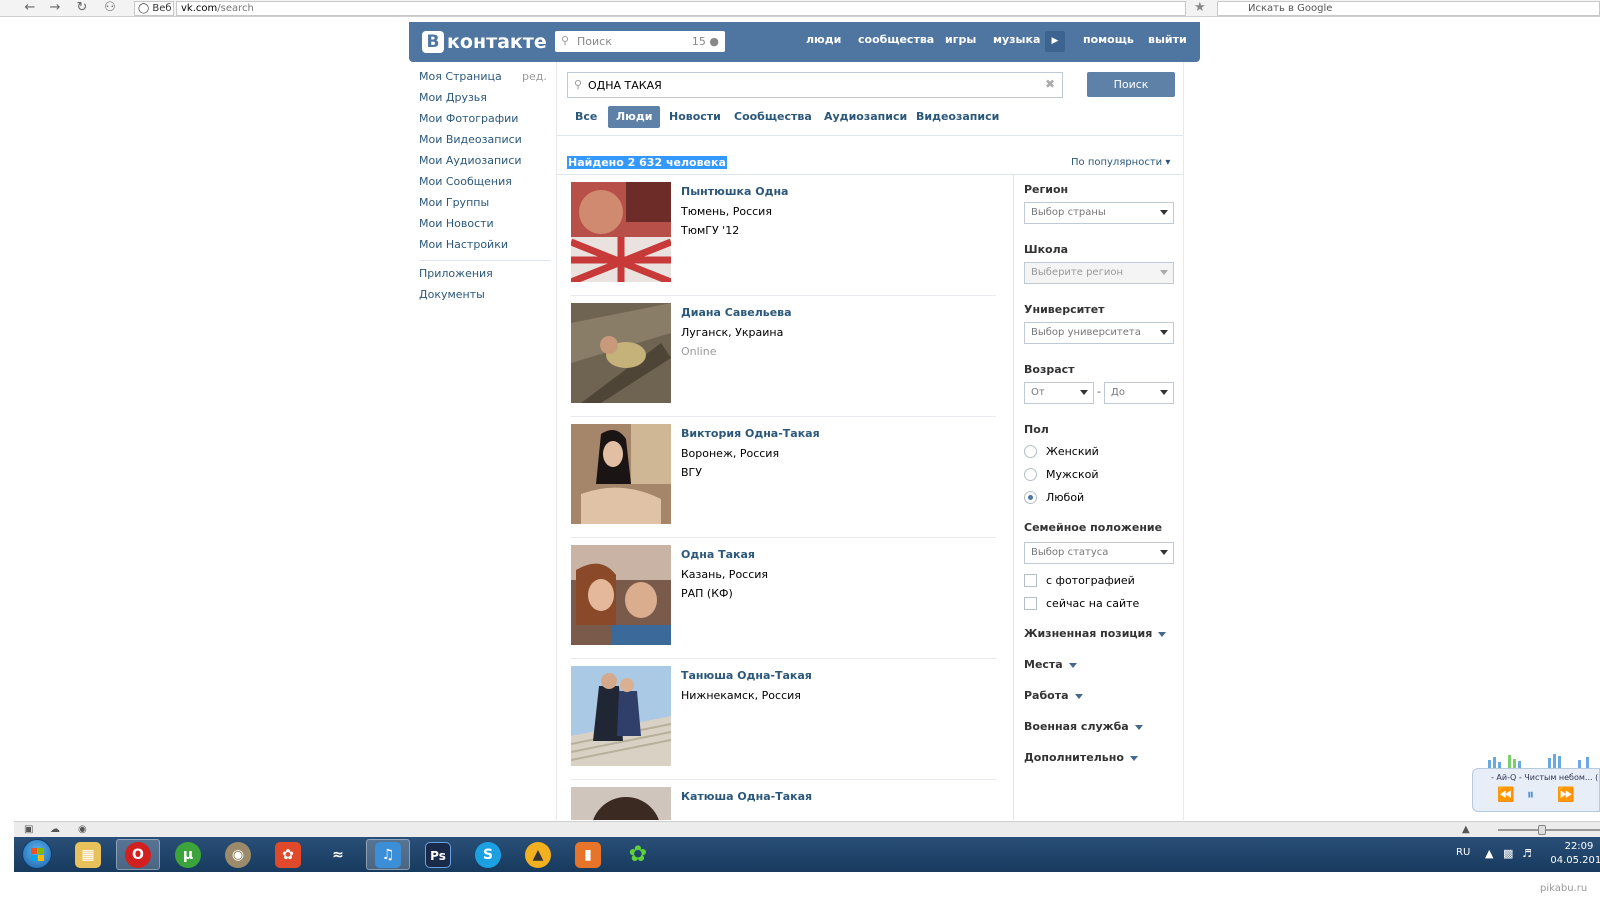 Image resolution: width=1600 pixels, height=900 pixels. I want to click on expander-additional: Дополнительно, so click(1081, 757).